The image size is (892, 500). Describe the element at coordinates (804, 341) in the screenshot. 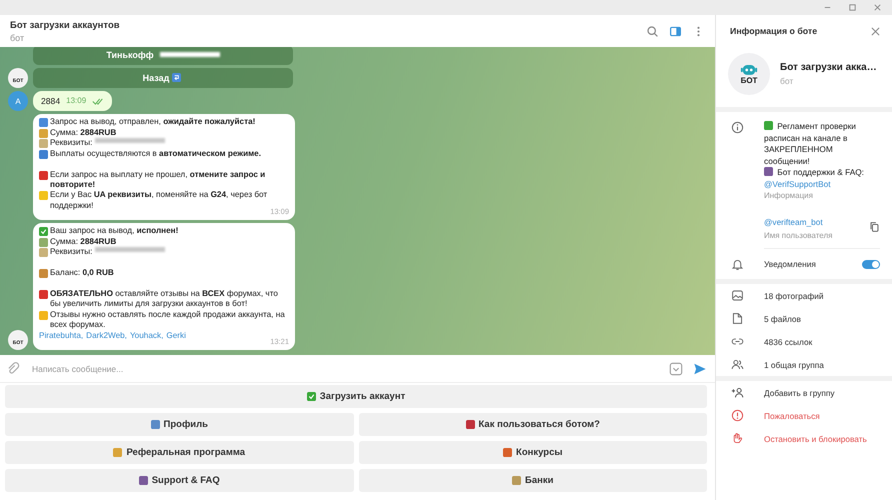

I see `media-item: 4836 ссылок` at that location.